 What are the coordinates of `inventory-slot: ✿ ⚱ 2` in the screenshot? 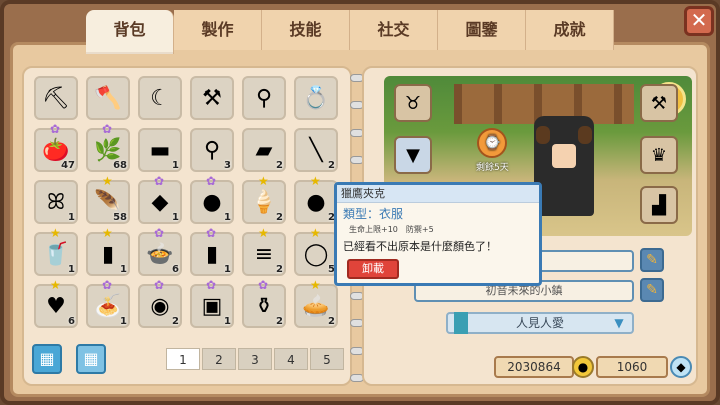 It's located at (264, 303).